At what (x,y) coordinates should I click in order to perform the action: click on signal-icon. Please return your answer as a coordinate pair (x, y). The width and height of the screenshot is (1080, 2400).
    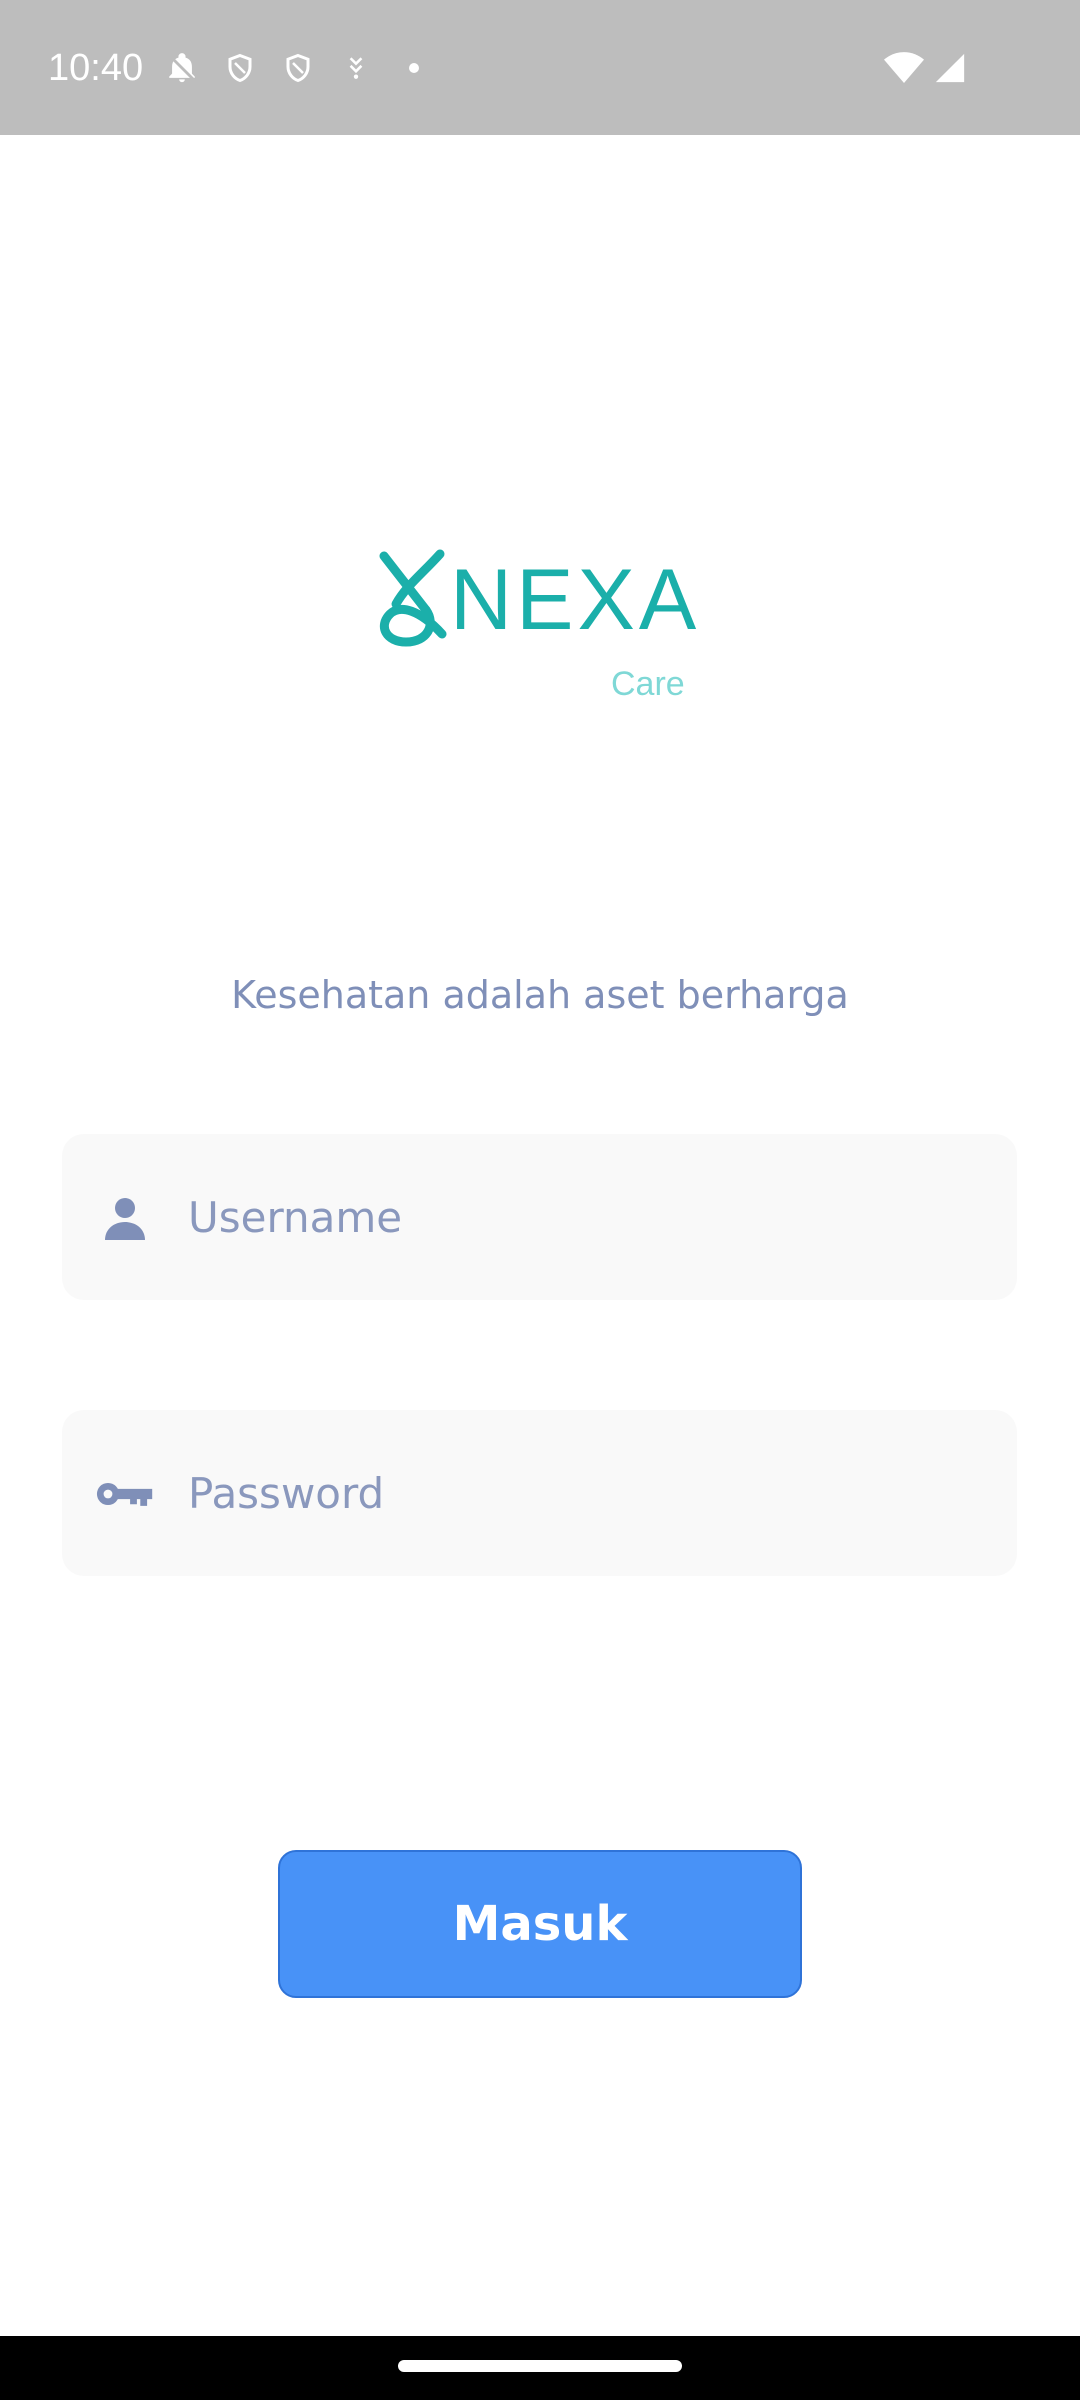
    Looking at the image, I should click on (950, 68).